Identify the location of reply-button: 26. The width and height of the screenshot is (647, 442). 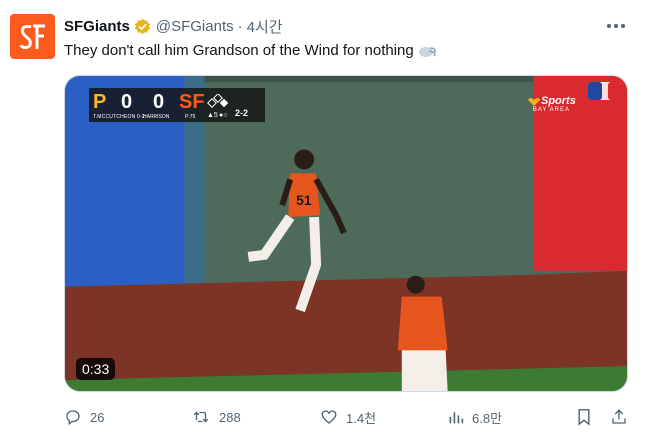
(84, 417).